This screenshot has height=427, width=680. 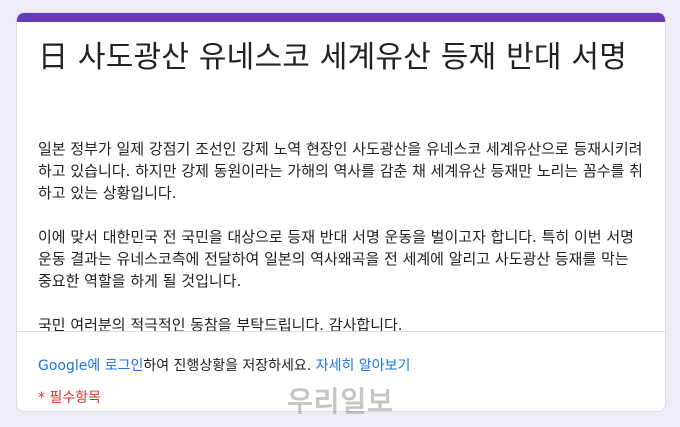 What do you see at coordinates (90, 366) in the screenshot?
I see `google-login-link: Google에 로그인` at bounding box center [90, 366].